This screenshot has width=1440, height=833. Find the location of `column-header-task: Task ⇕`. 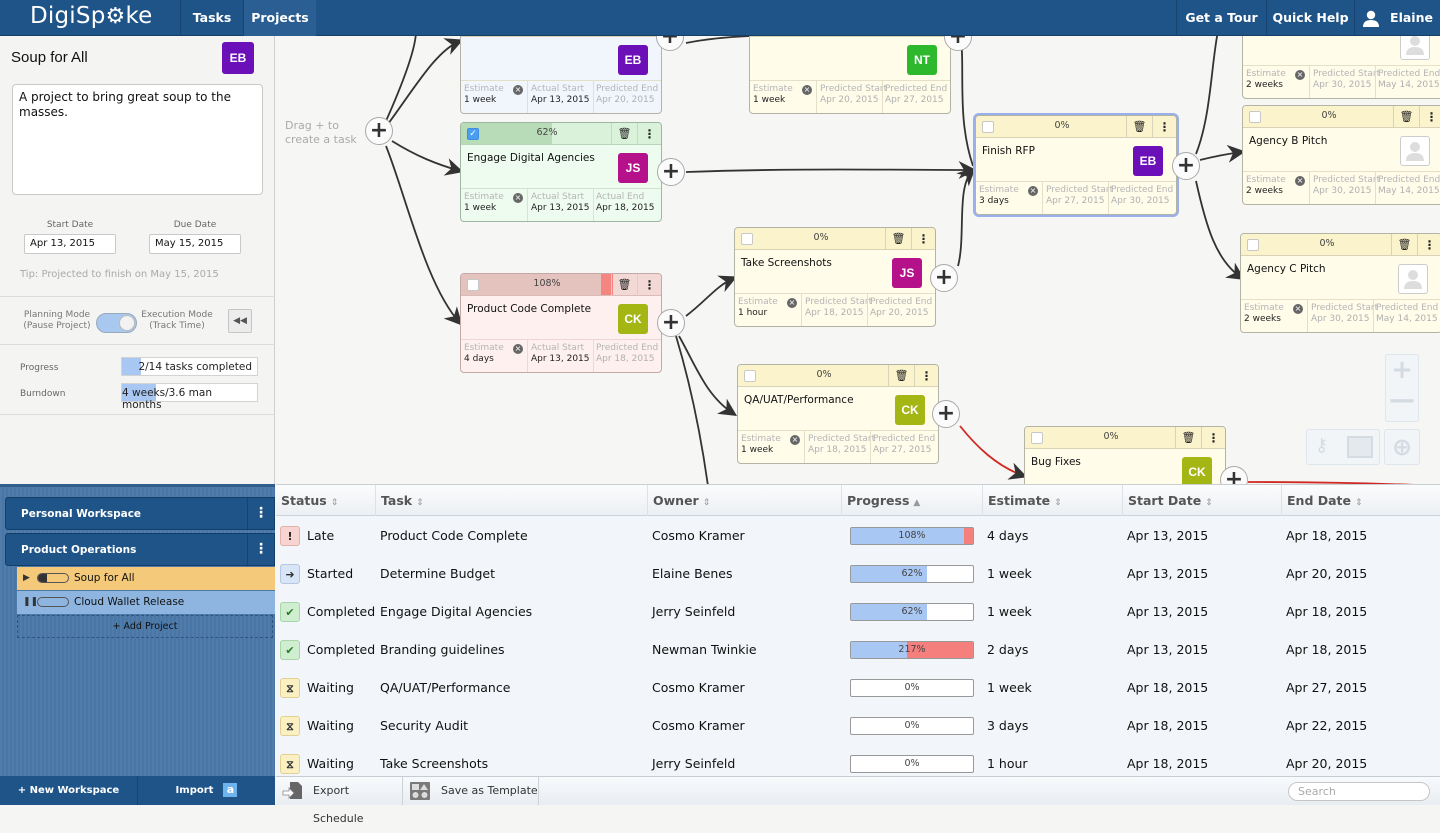

column-header-task: Task ⇕ is located at coordinates (512, 500).